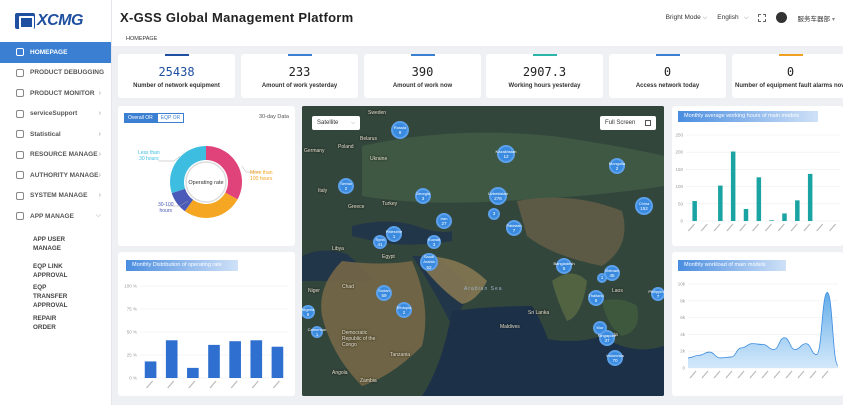  I want to click on sidebar-item-homepage: HOMEPAGE, so click(55, 52).